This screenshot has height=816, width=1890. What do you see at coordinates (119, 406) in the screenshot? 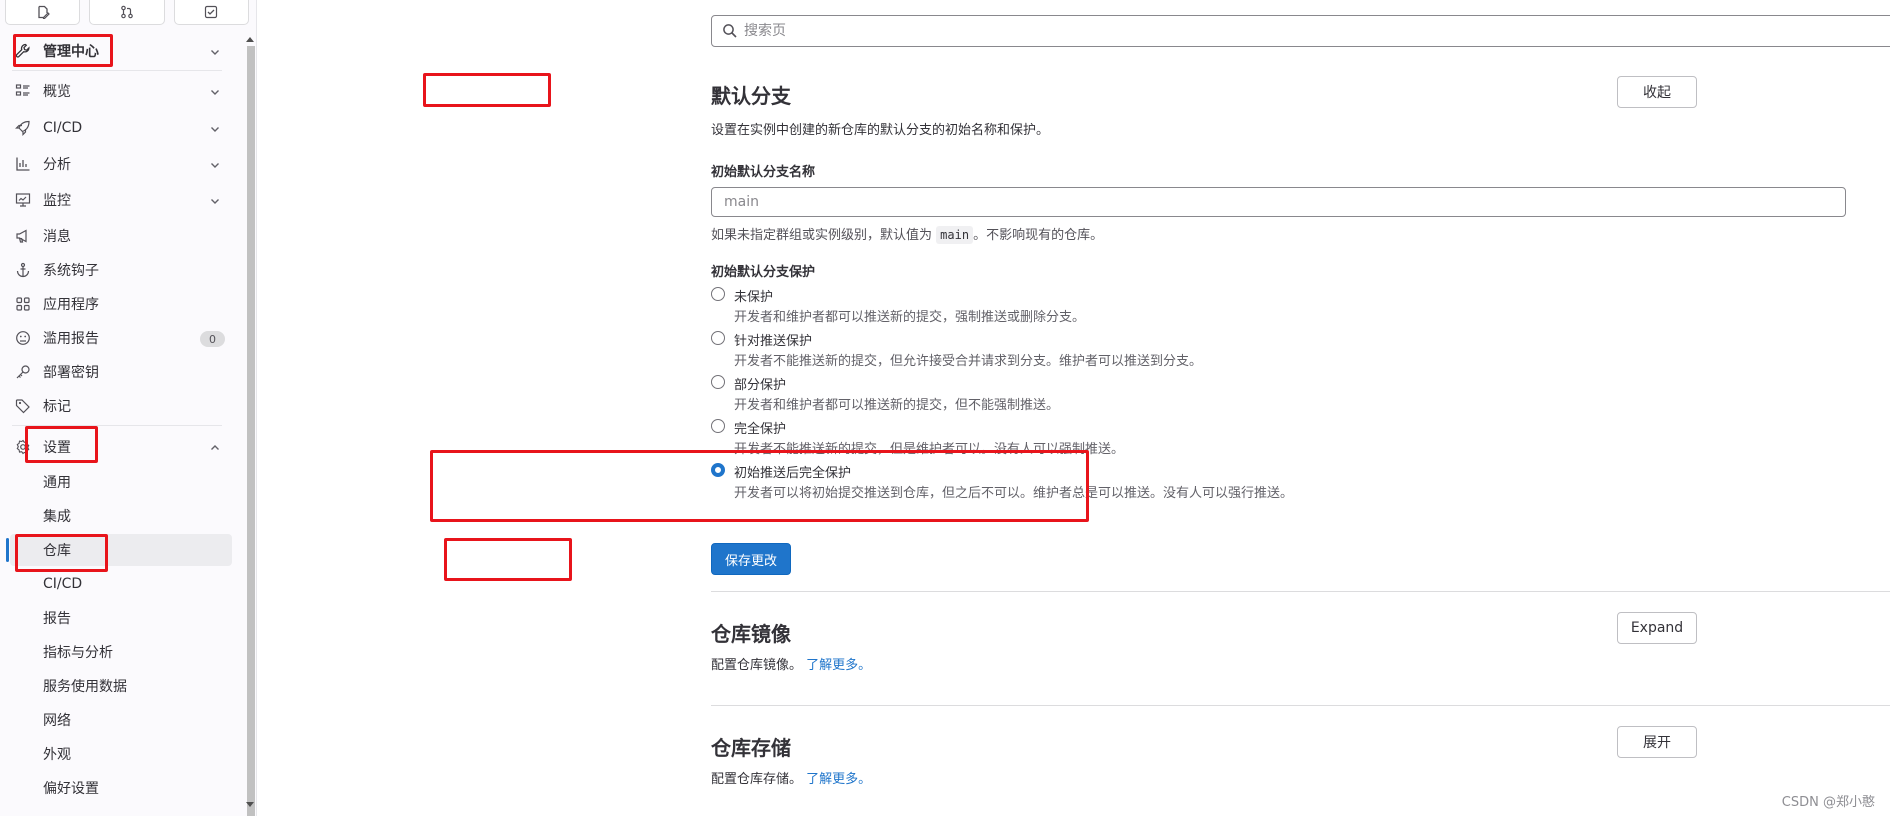
I see `sidebar-item-labels: 标记` at bounding box center [119, 406].